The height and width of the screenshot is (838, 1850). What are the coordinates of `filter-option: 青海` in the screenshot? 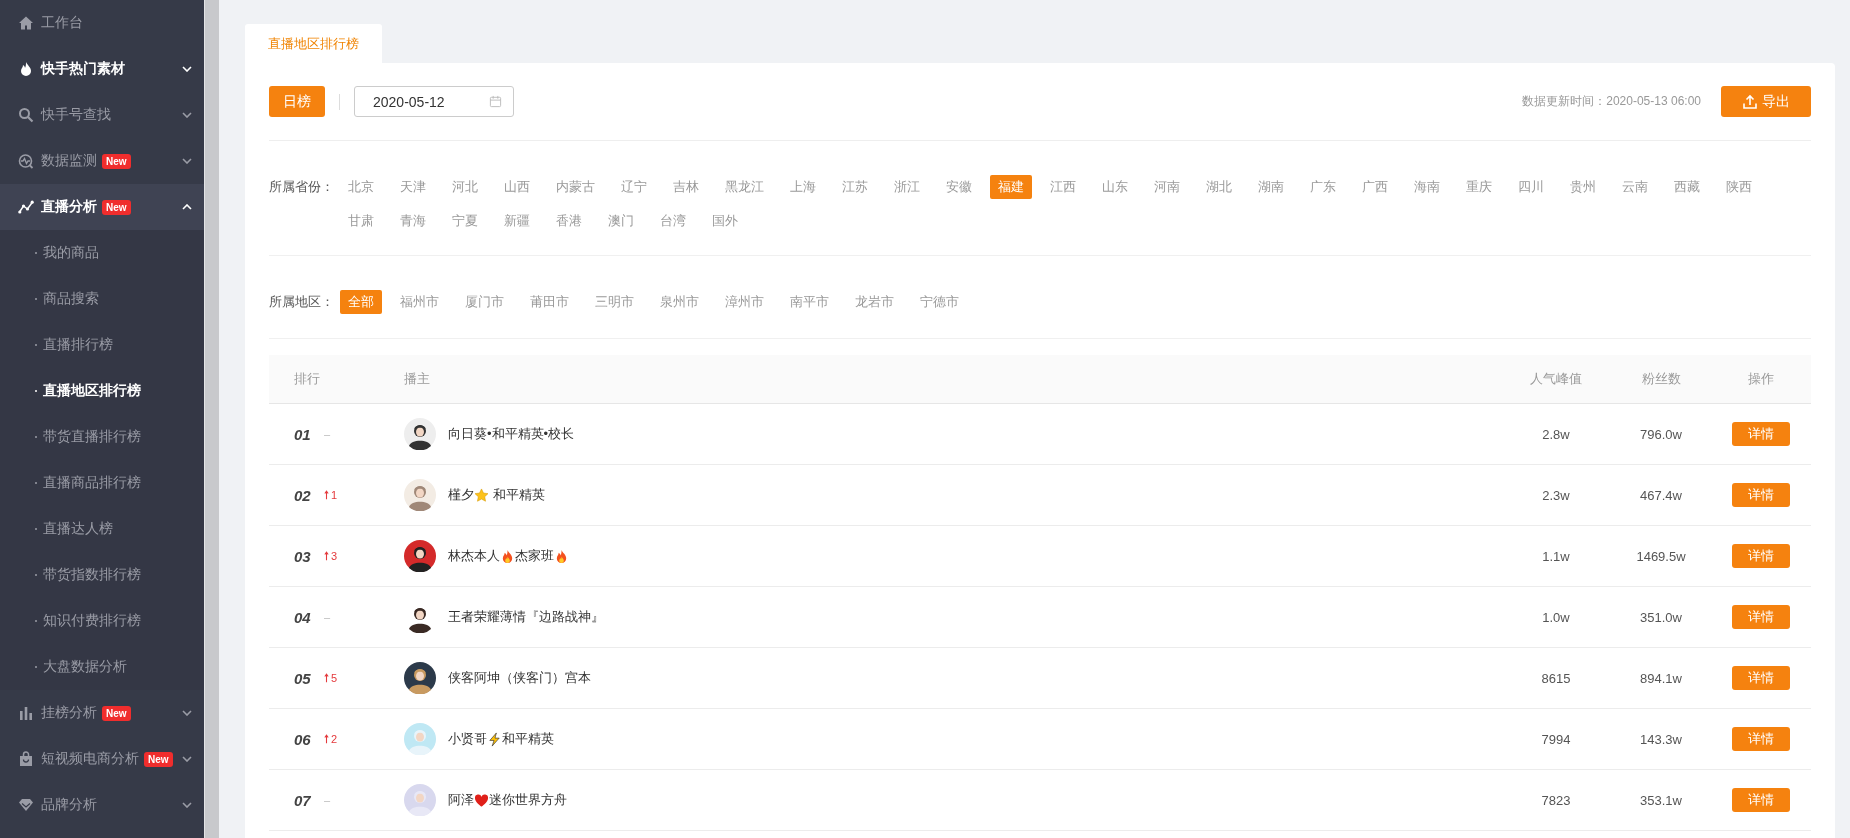 It's located at (413, 221).